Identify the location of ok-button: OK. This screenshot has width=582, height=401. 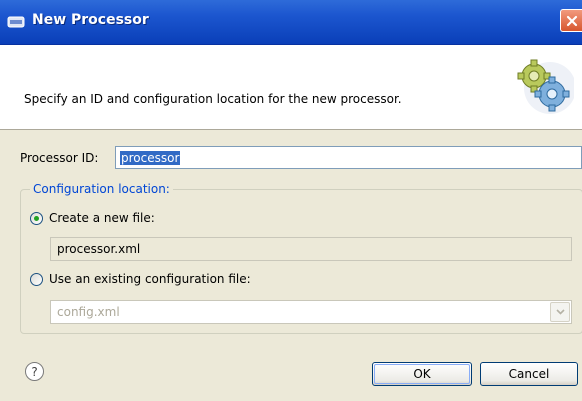
(422, 374).